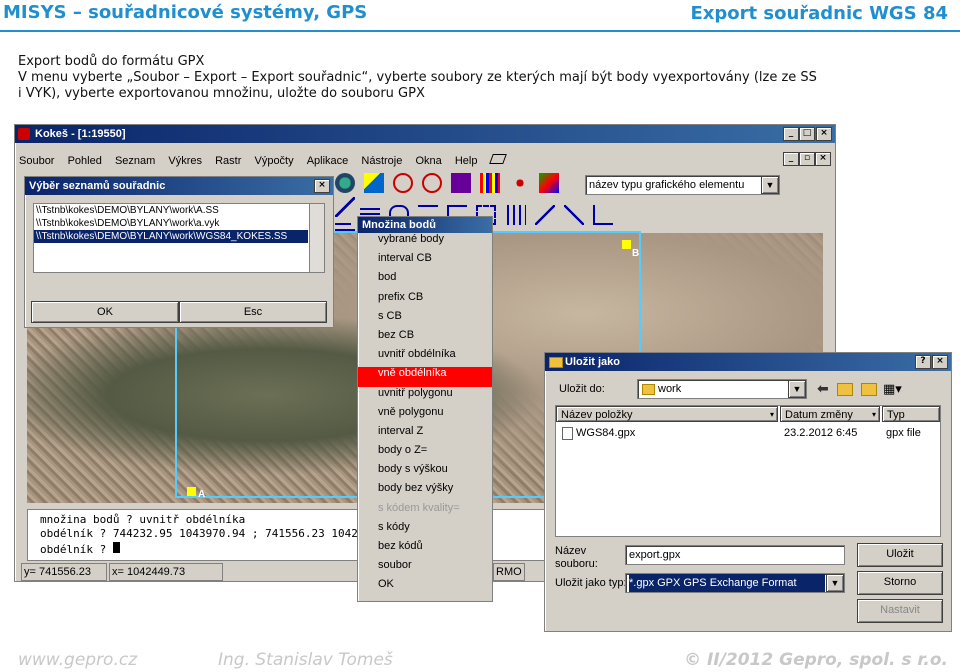  What do you see at coordinates (748, 433) in the screenshot?
I see `file-row: WGS84.gpx 23.2.2012 6:45 gpx file` at bounding box center [748, 433].